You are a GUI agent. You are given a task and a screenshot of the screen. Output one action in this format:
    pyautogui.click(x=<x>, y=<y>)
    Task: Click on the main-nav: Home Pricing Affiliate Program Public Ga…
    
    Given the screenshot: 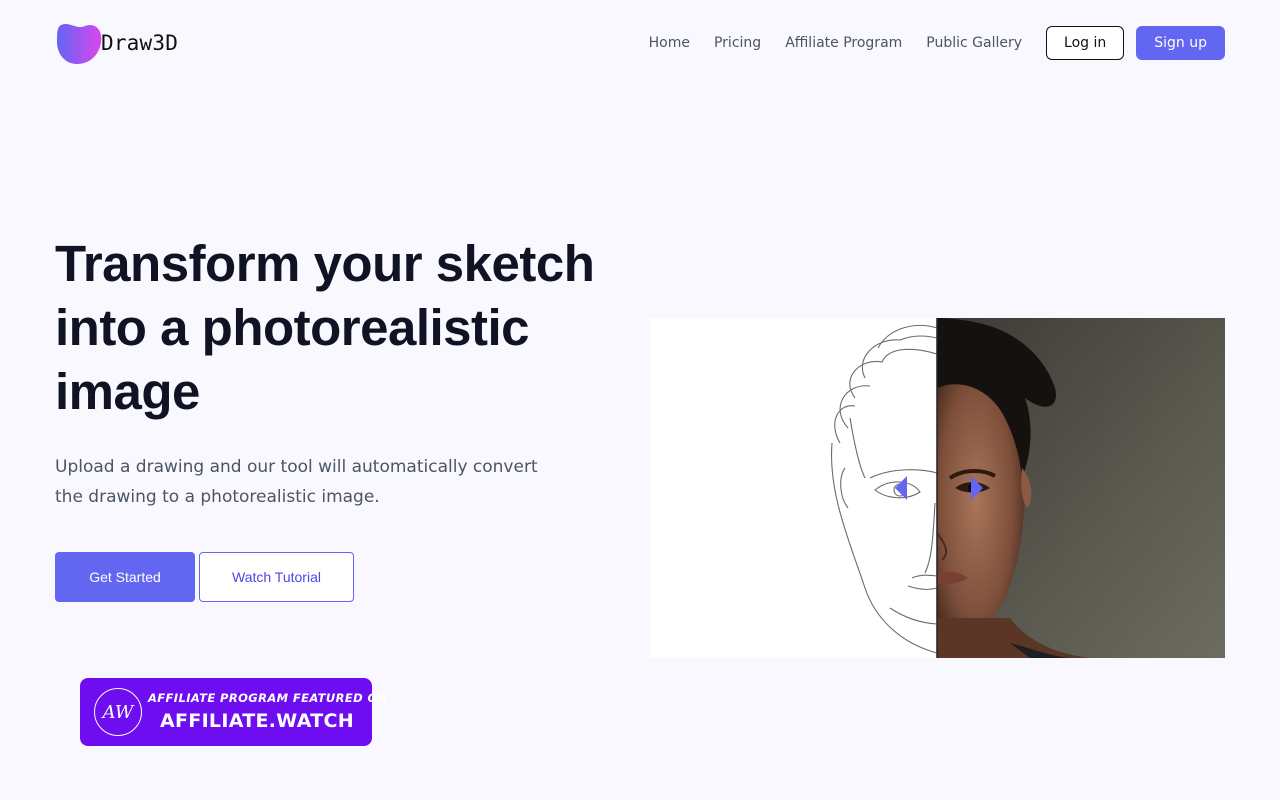 What is the action you would take?
    pyautogui.click(x=937, y=43)
    